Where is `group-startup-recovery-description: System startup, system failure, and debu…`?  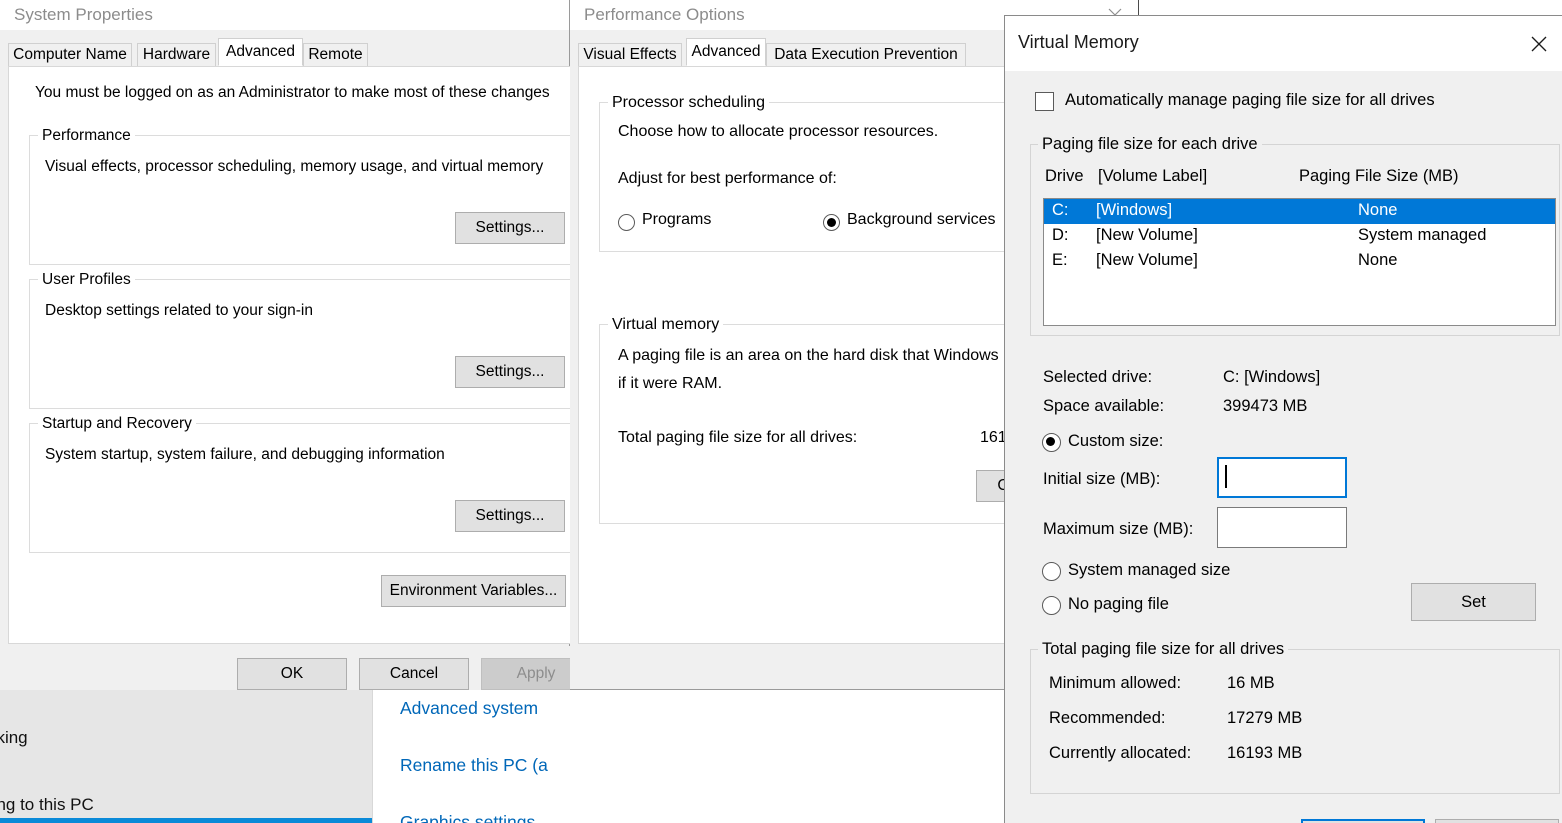
group-startup-recovery-description: System startup, system failure, and debu… is located at coordinates (245, 454).